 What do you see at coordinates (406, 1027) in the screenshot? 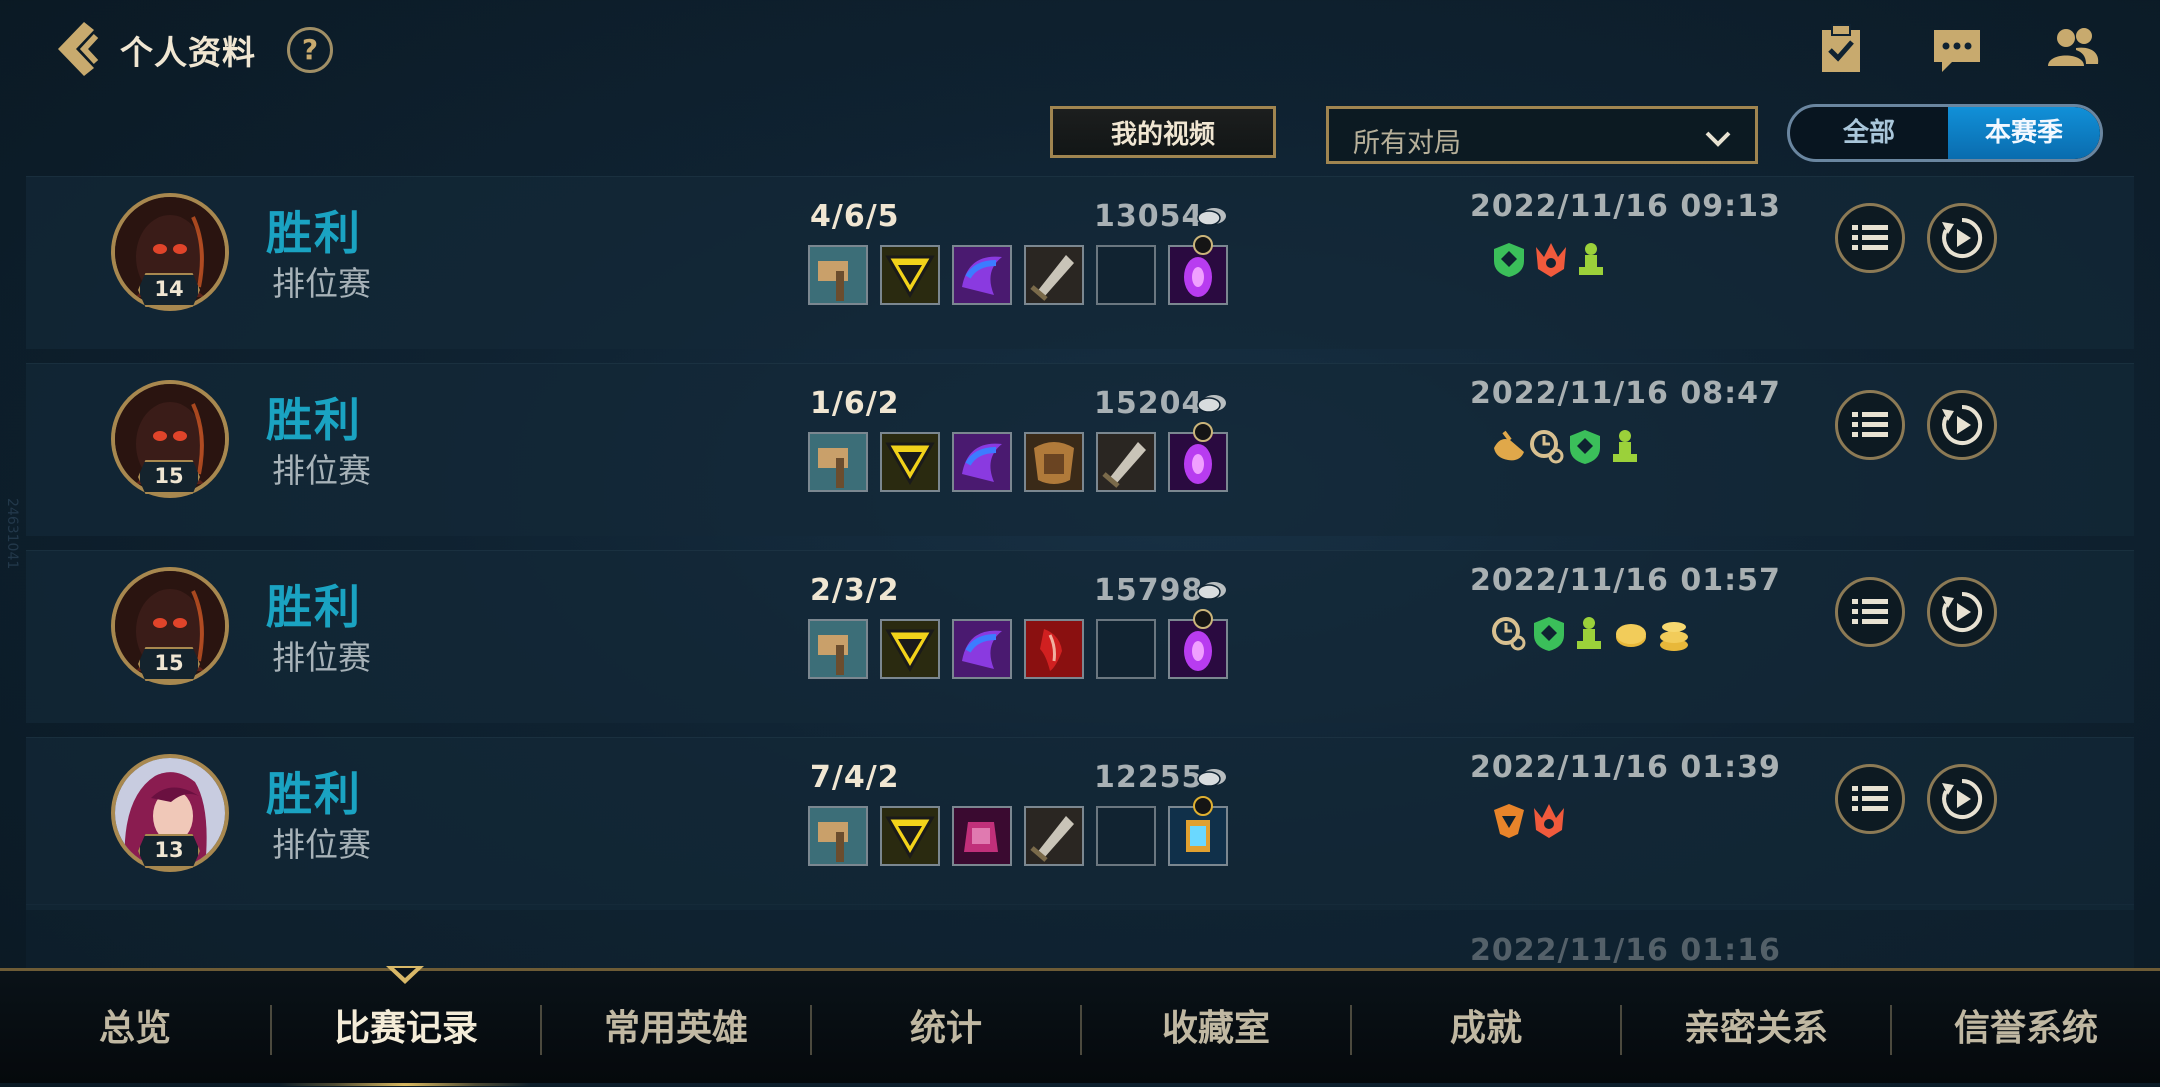
I see `tab-match-history: 比赛记录` at bounding box center [406, 1027].